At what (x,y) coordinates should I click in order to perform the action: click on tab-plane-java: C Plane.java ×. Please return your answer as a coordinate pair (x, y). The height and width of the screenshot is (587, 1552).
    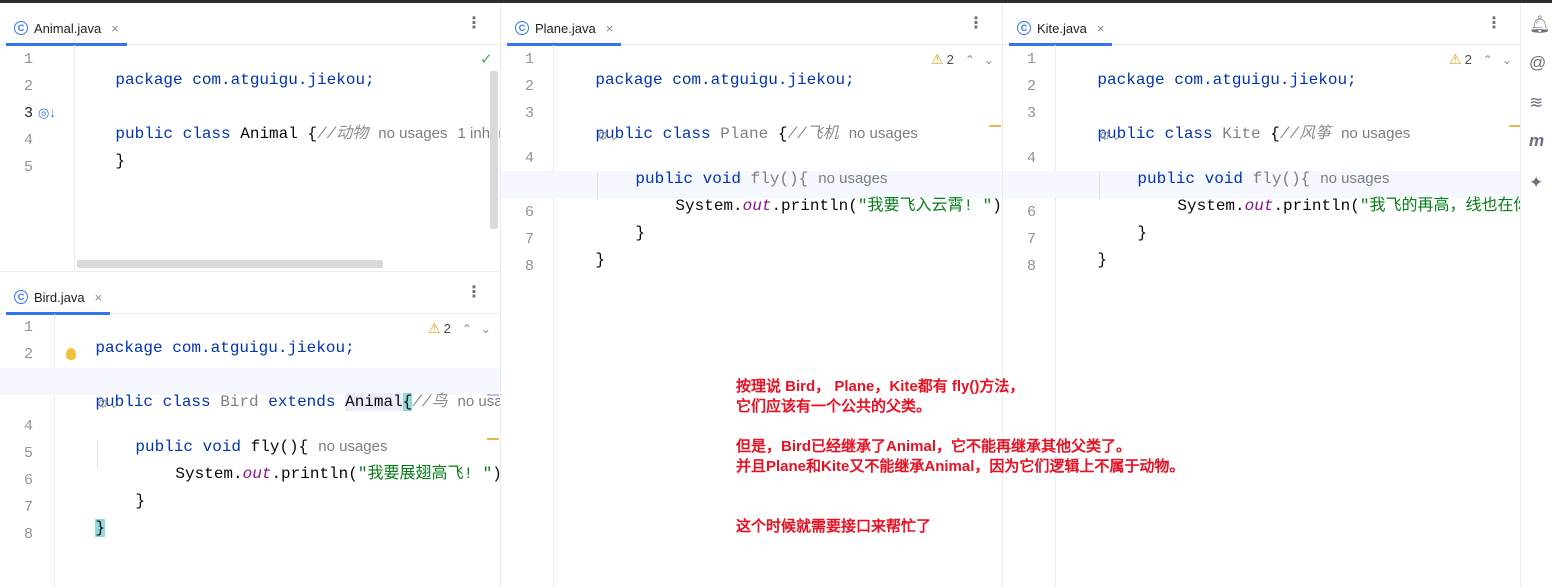
    Looking at the image, I should click on (564, 28).